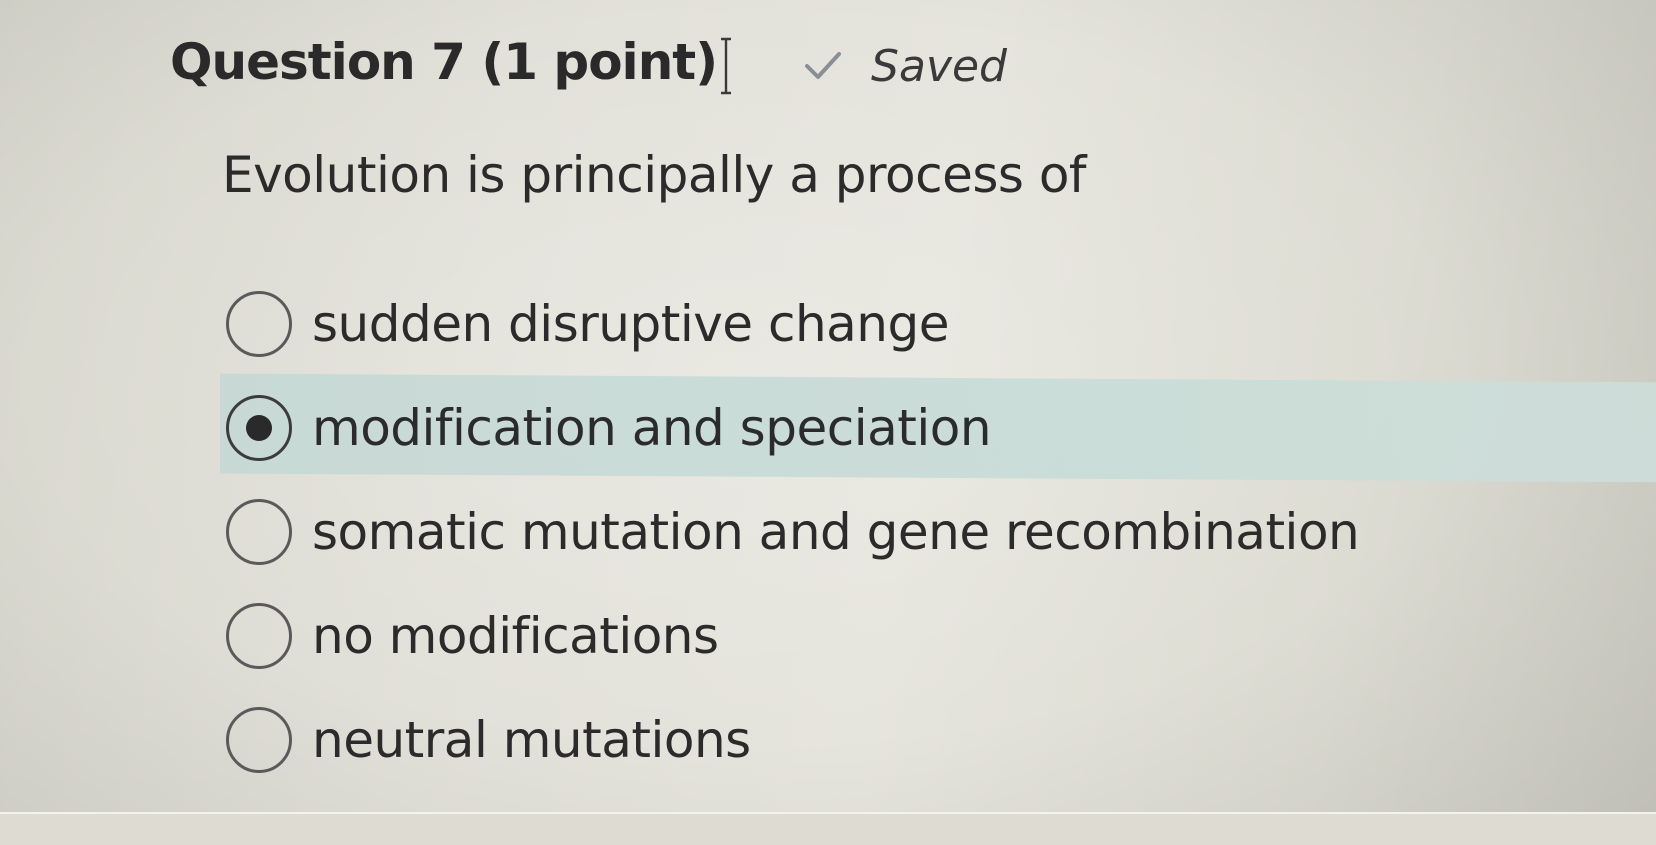 The width and height of the screenshot is (1656, 845). Describe the element at coordinates (652, 428) in the screenshot. I see `option-label: modification and speciation` at that location.